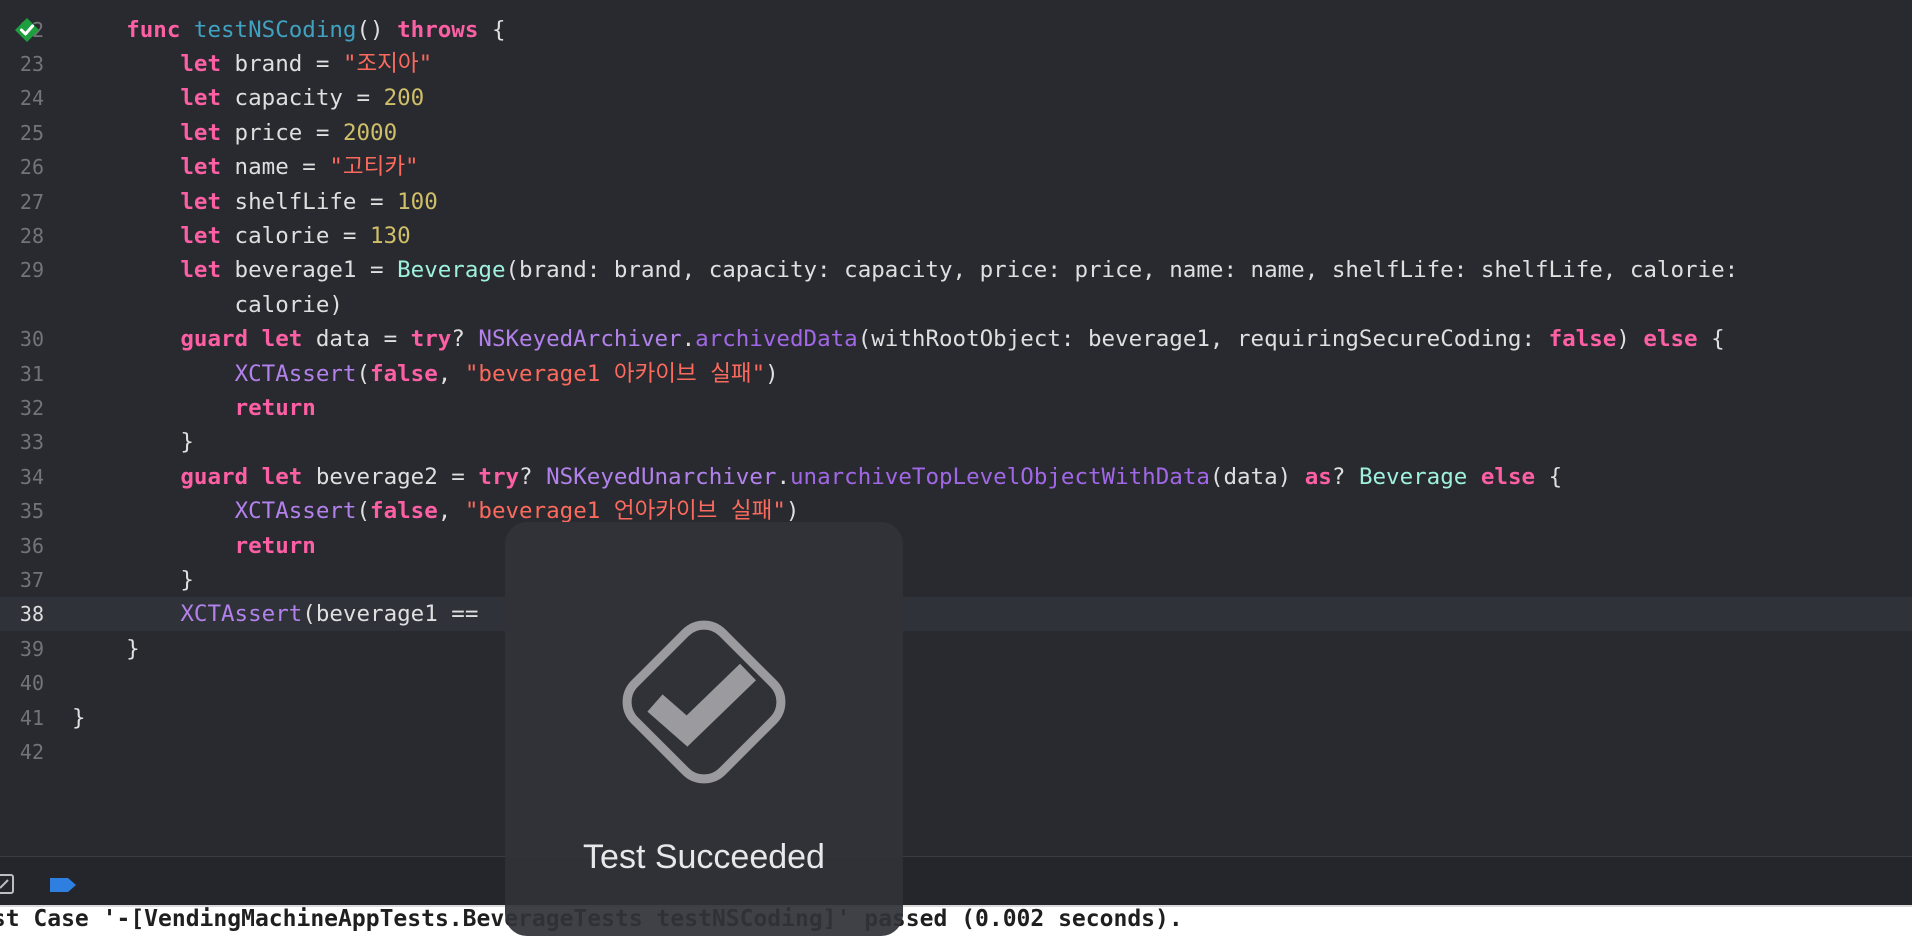  I want to click on hud-title: Test Succeeded, so click(704, 857).